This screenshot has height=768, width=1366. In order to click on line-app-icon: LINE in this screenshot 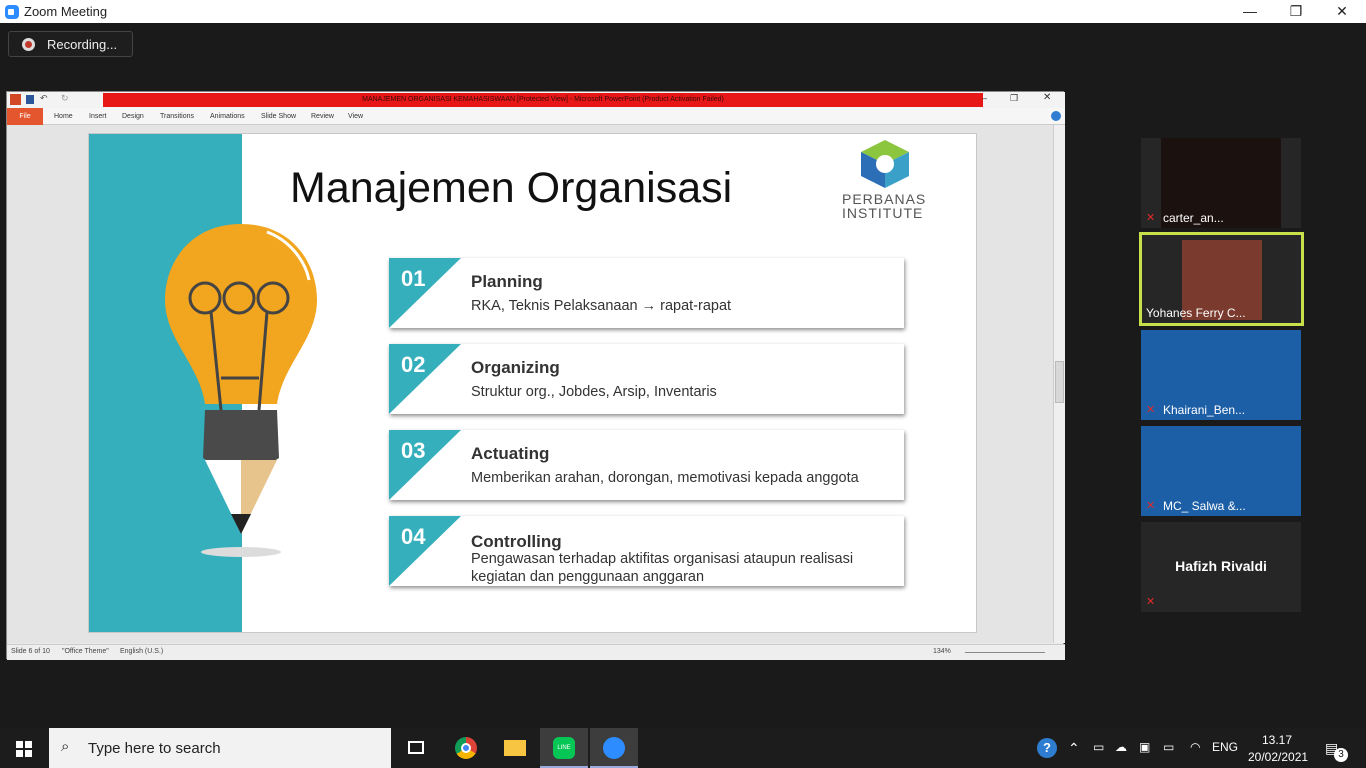, I will do `click(564, 748)`.